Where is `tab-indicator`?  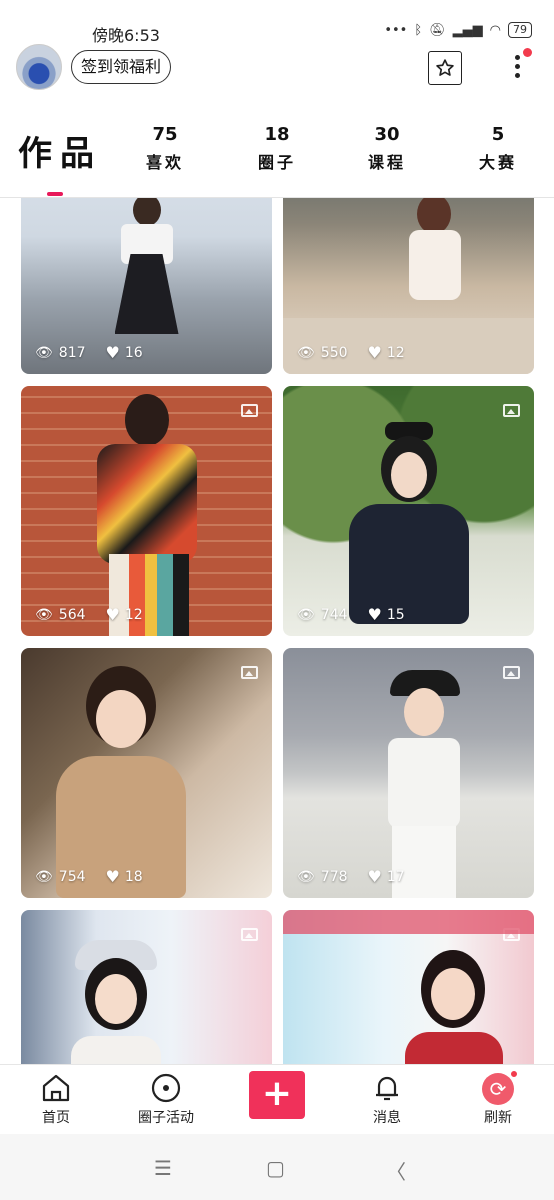 tab-indicator is located at coordinates (55, 194).